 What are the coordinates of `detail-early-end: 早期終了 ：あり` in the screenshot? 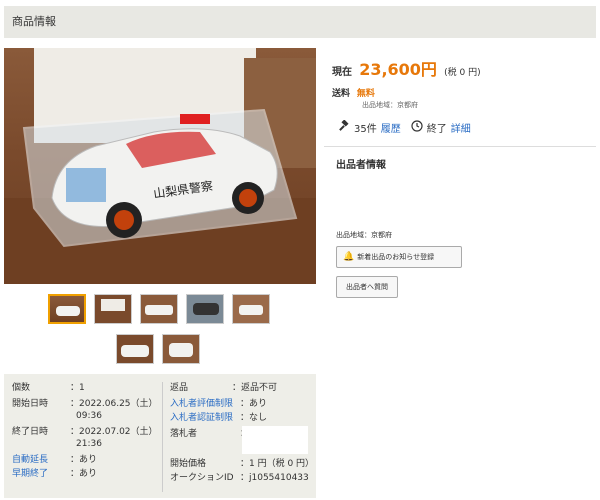 It's located at (55, 474).